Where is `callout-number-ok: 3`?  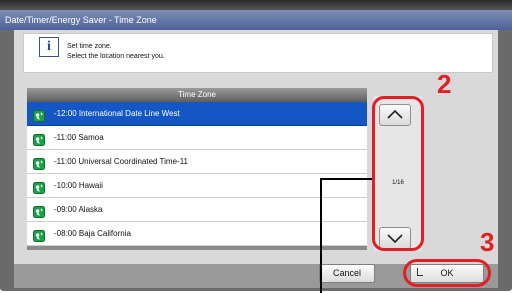
callout-number-ok: 3 is located at coordinates (487, 242).